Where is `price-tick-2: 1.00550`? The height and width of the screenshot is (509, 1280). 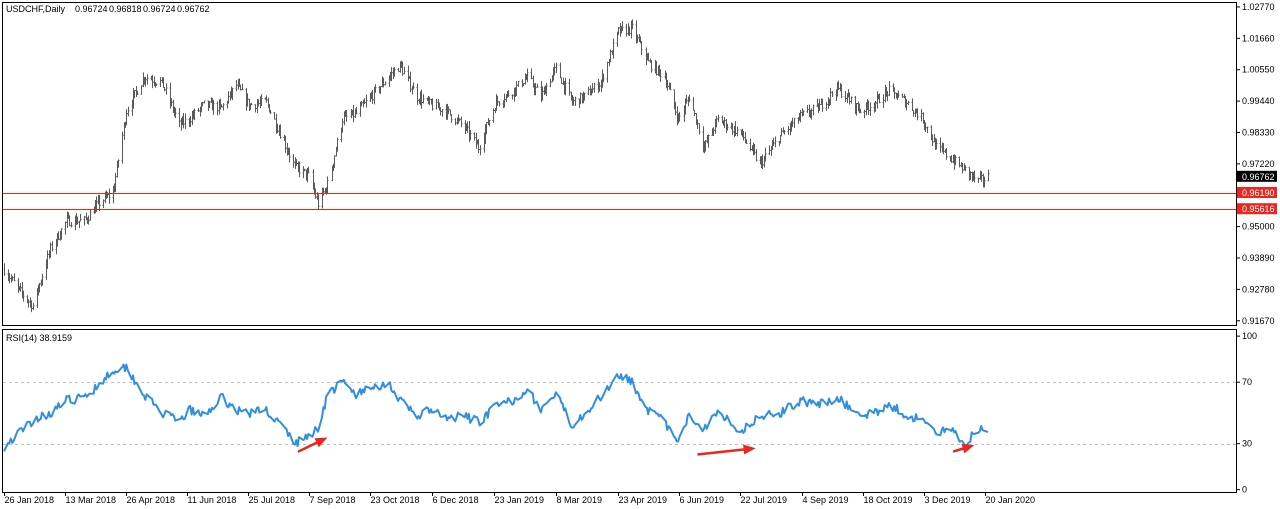 price-tick-2: 1.00550 is located at coordinates (1258, 70).